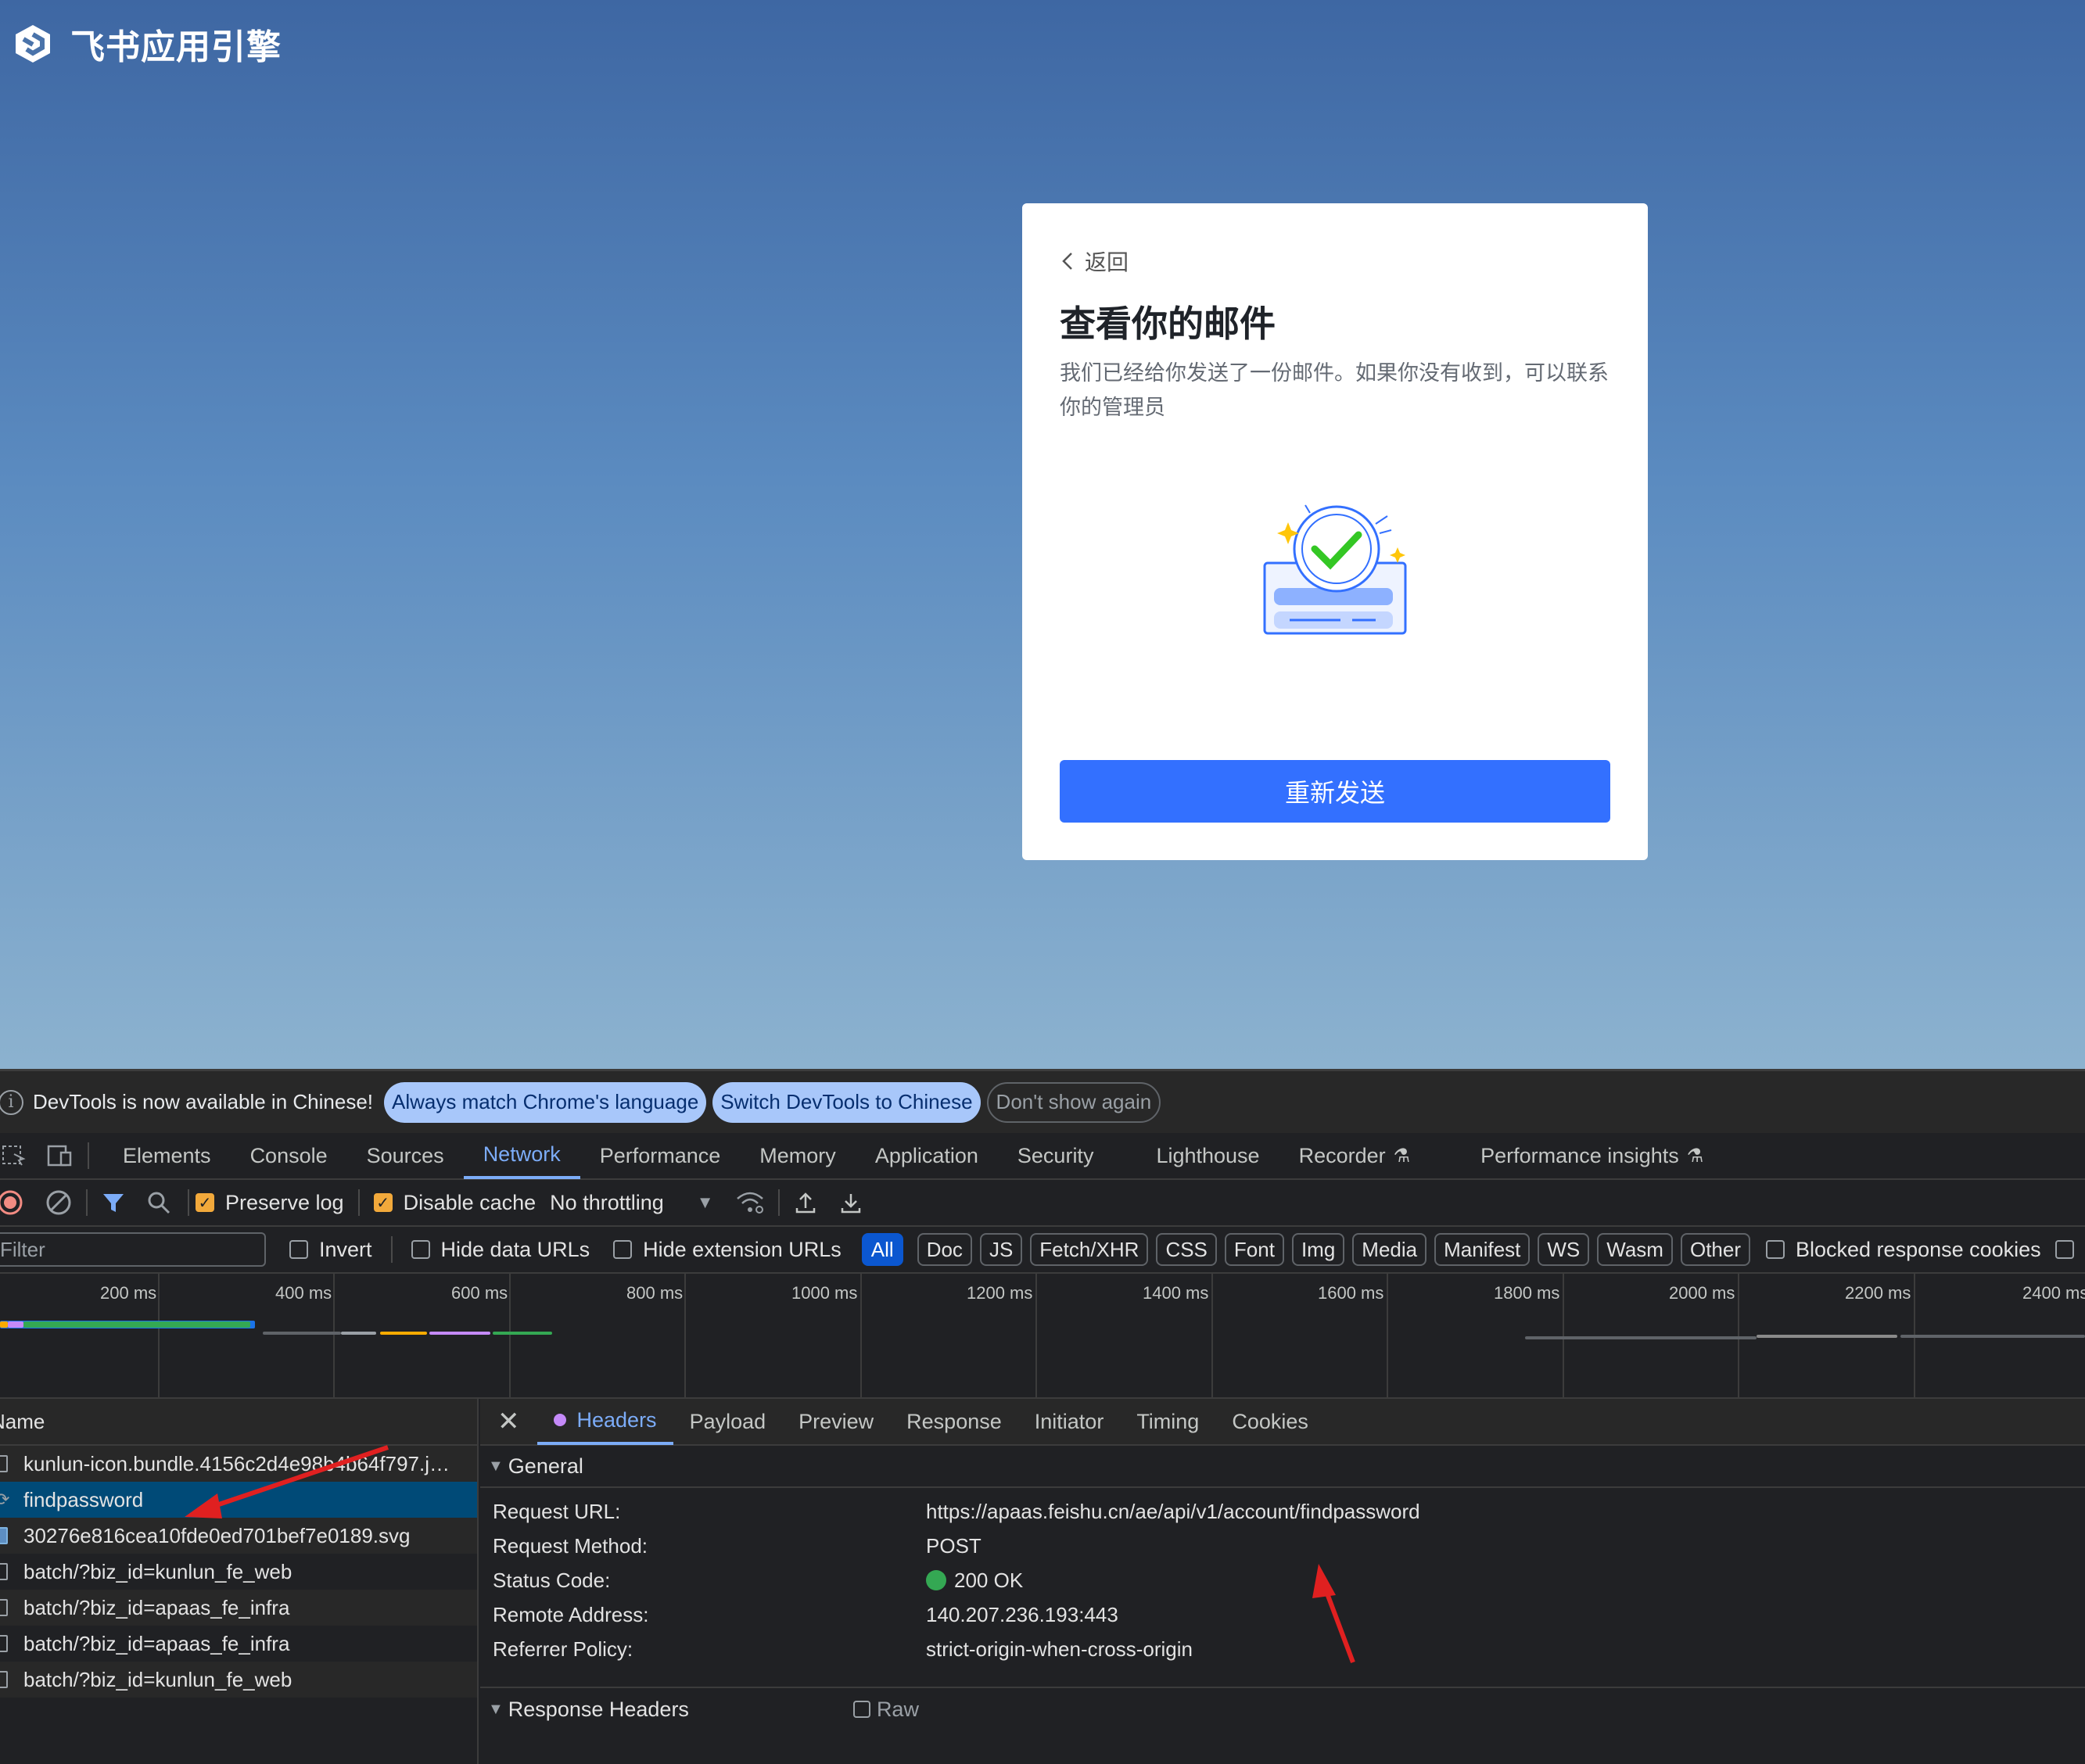  Describe the element at coordinates (383, 1202) in the screenshot. I see `disable-cache-checkbox: ✓` at that location.